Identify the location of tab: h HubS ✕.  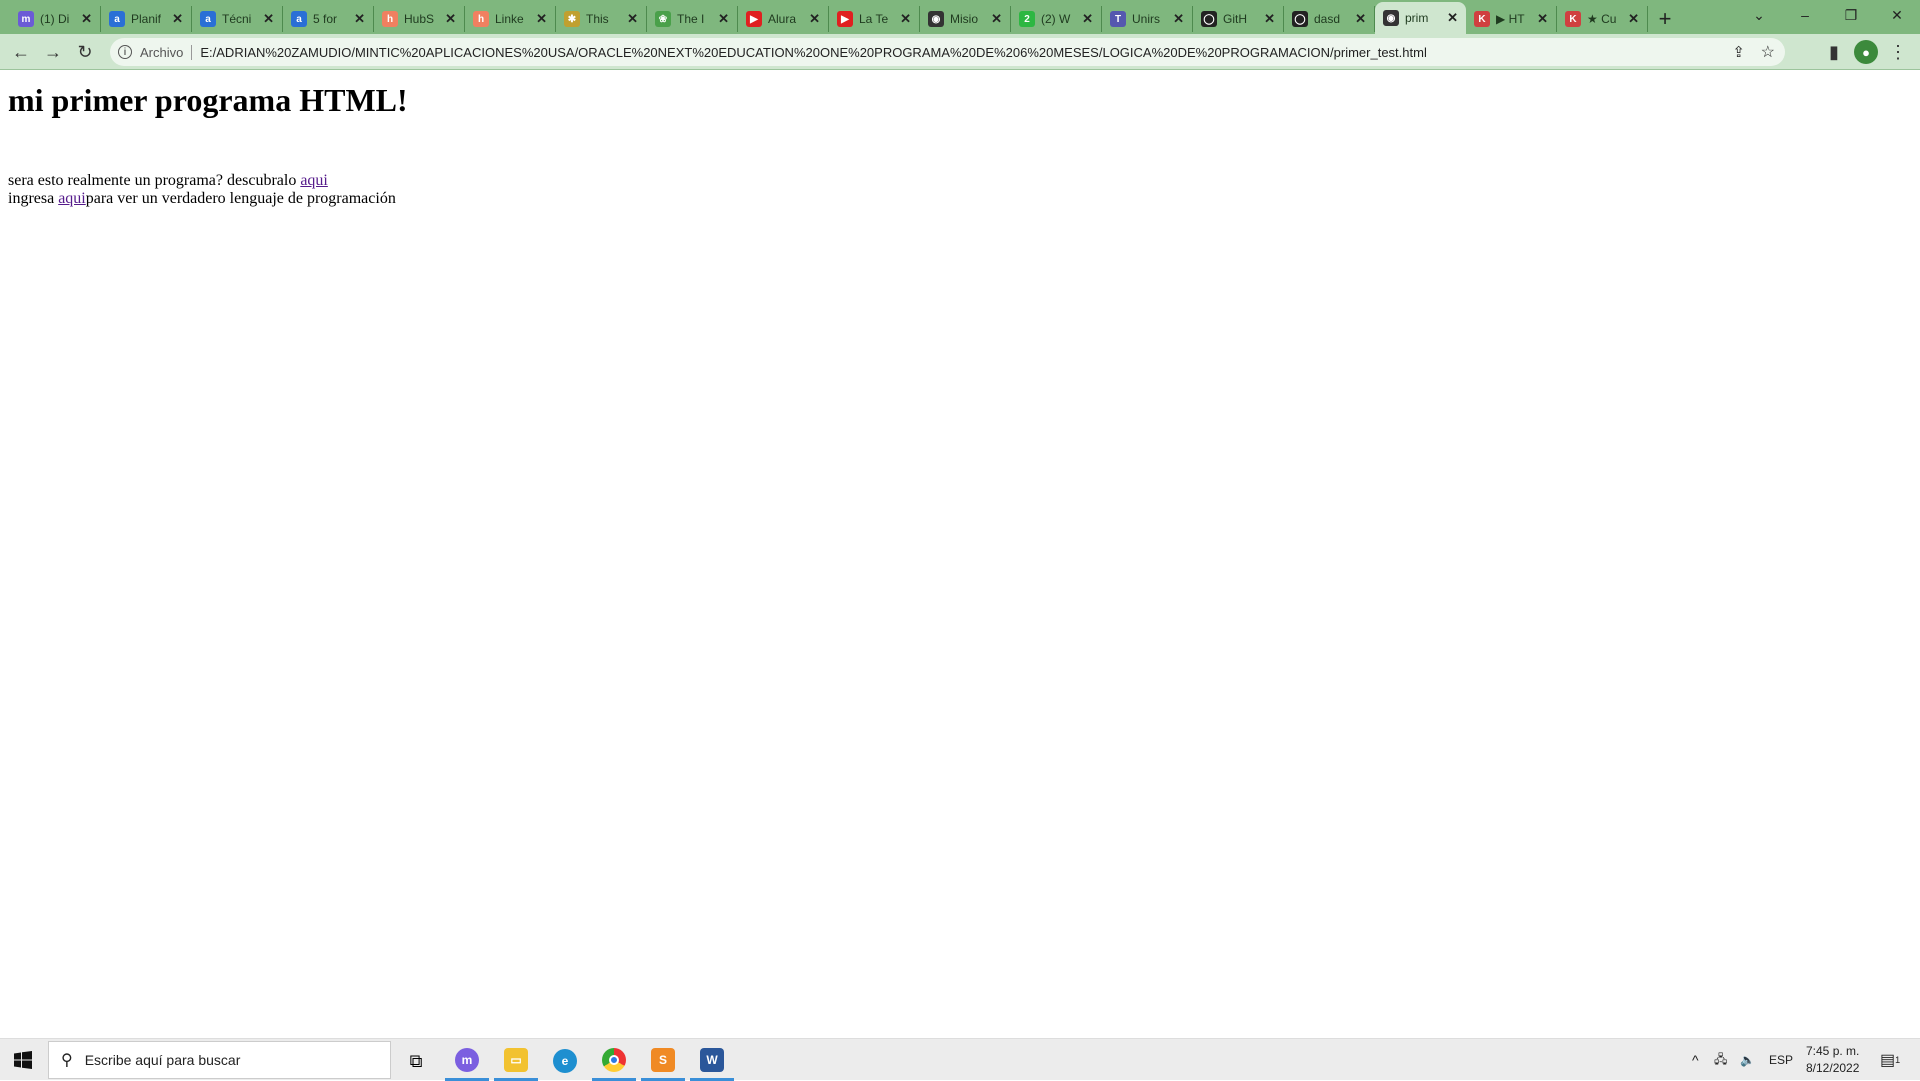
(419, 19).